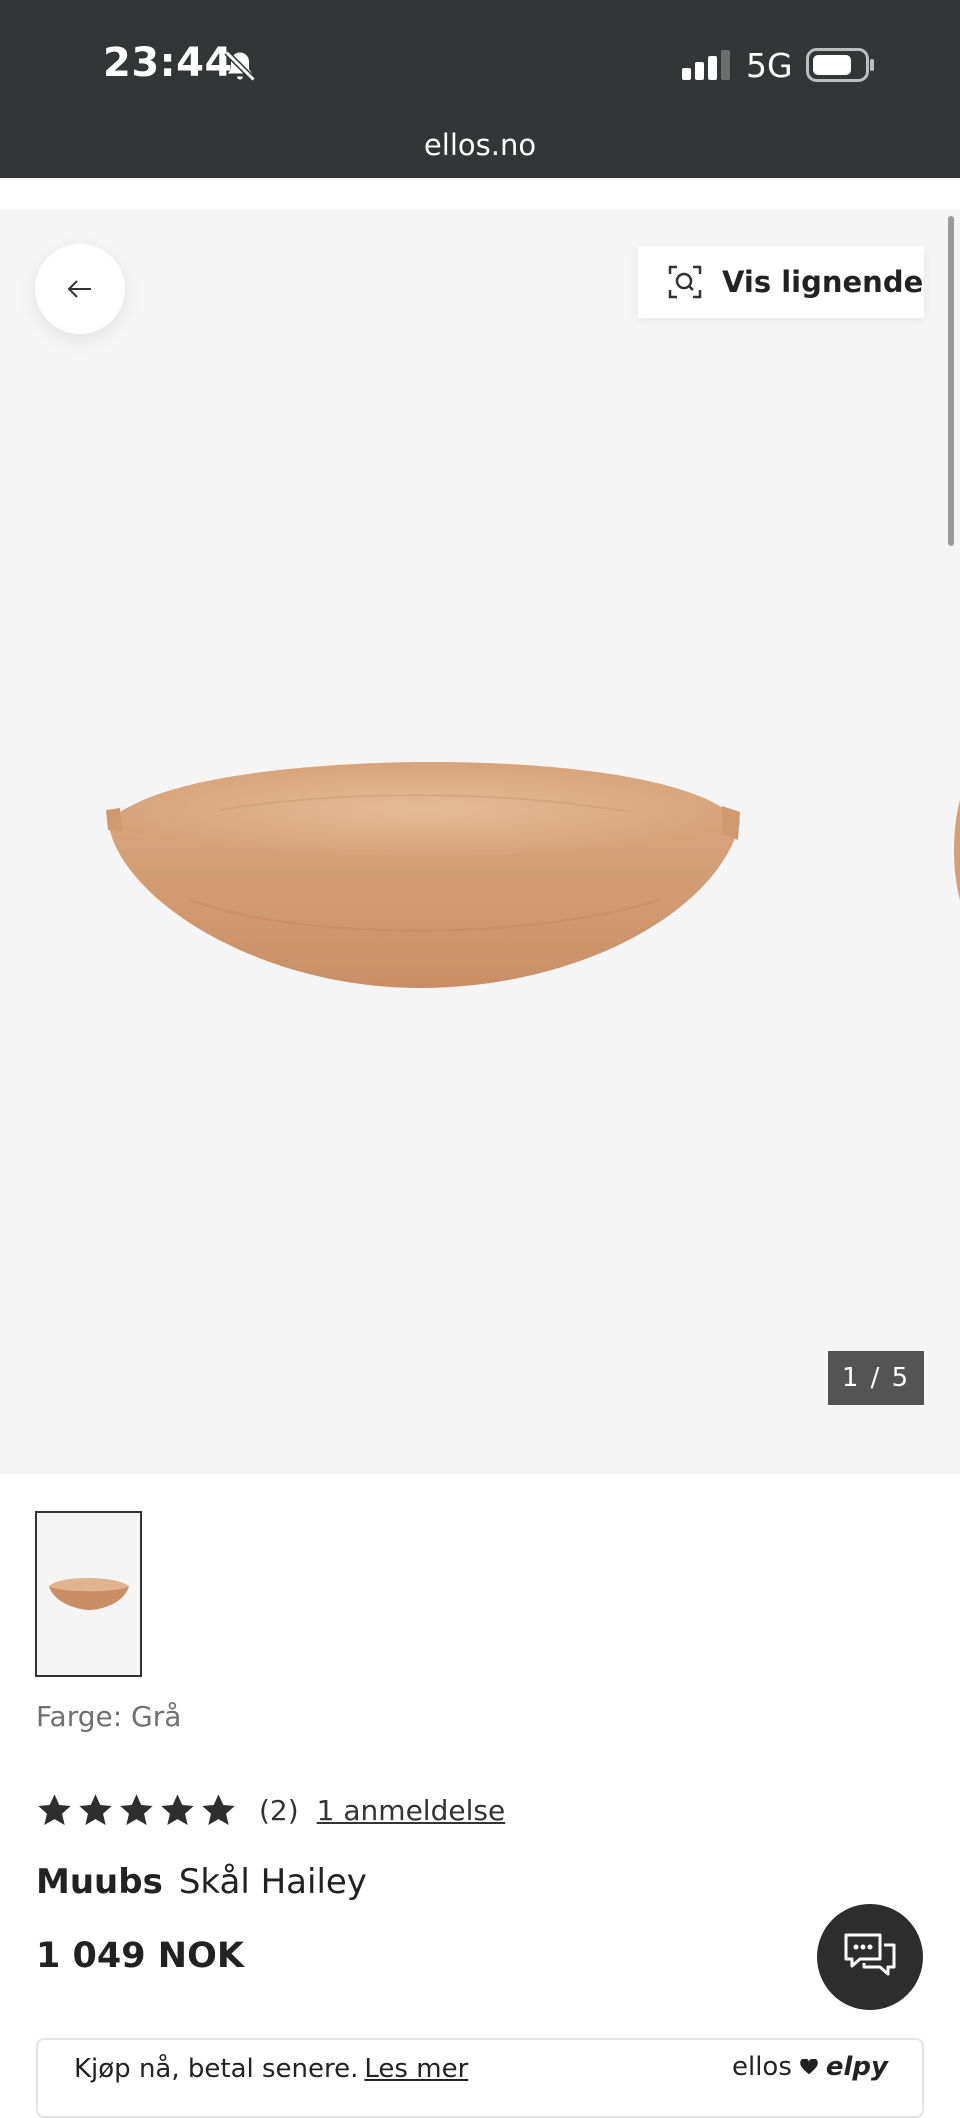 Image resolution: width=960 pixels, height=2118 pixels. I want to click on ellos-logo-text: ellos, so click(761, 2067).